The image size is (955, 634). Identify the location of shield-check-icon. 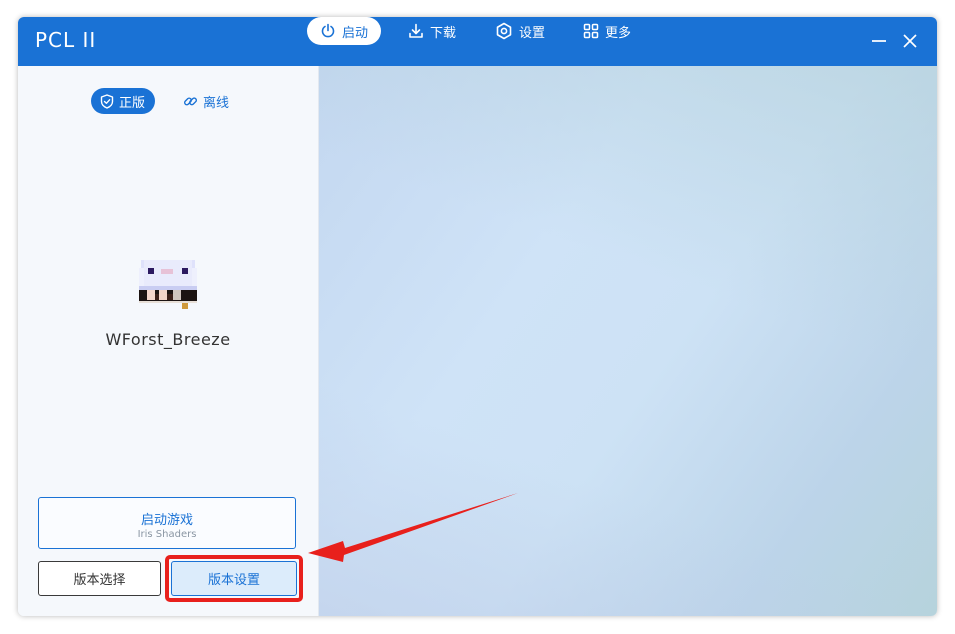
(107, 101).